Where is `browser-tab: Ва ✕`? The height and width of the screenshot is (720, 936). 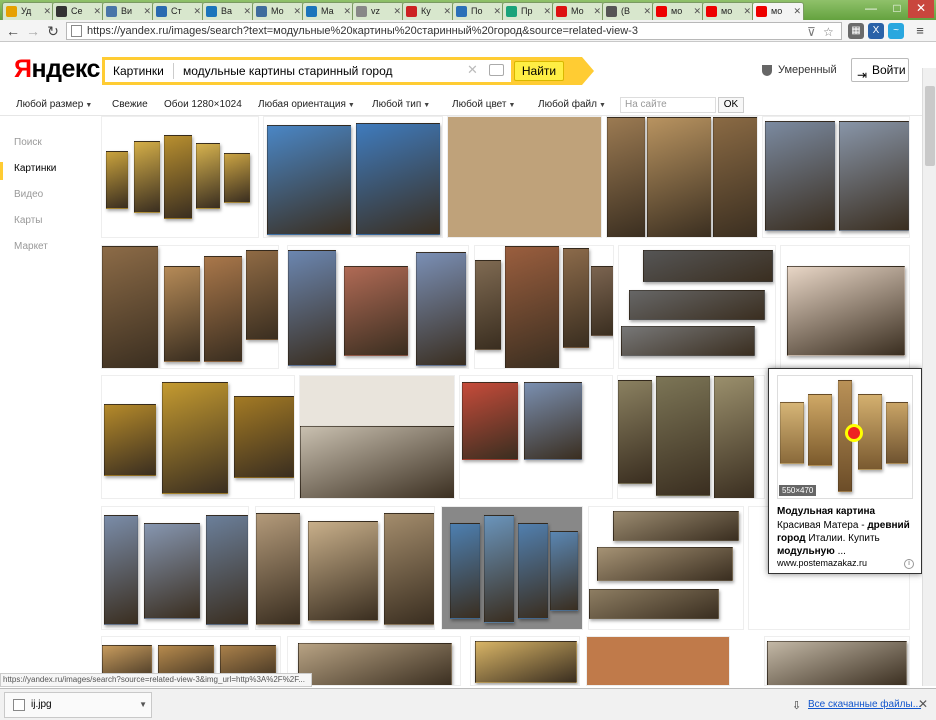 browser-tab: Ва ✕ is located at coordinates (228, 11).